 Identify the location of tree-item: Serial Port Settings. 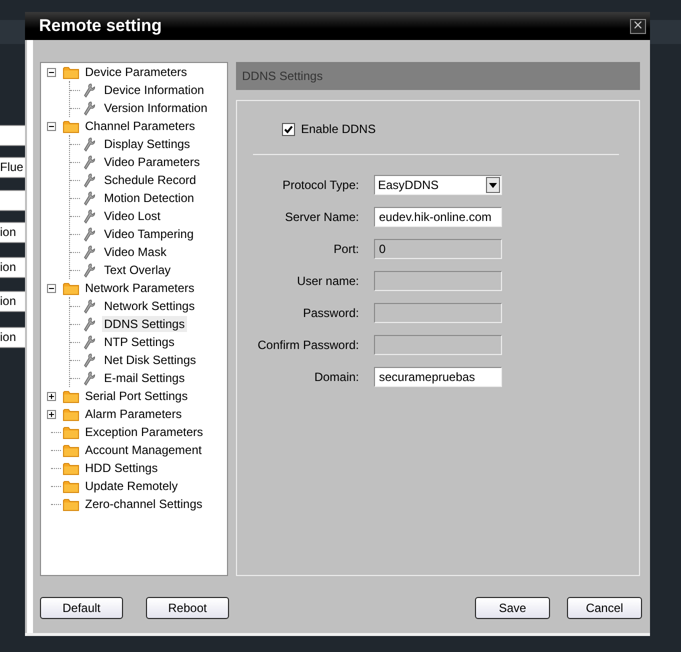
(136, 396).